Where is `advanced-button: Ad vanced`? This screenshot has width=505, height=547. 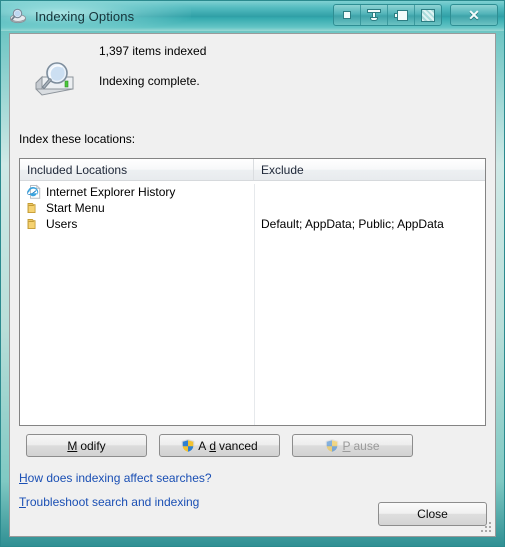 advanced-button: Ad vanced is located at coordinates (219, 445).